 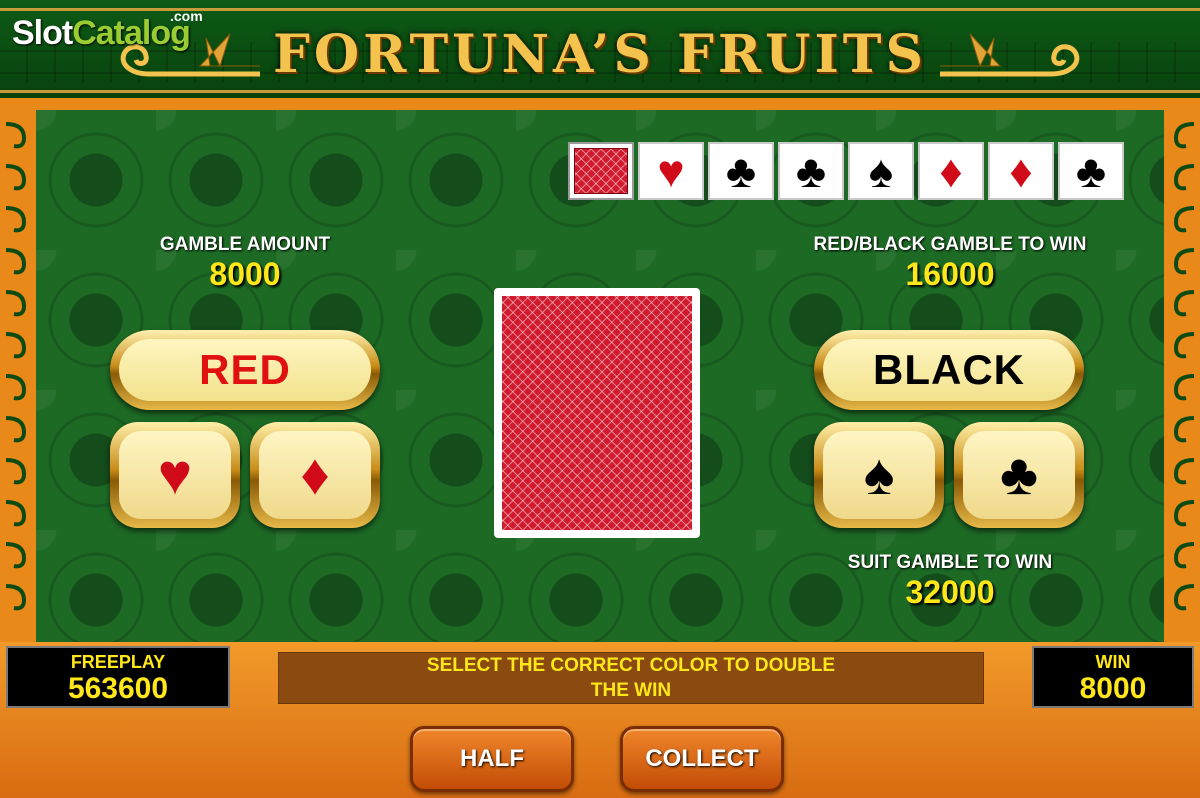 What do you see at coordinates (600, 91) in the screenshot?
I see `header-bottom-border` at bounding box center [600, 91].